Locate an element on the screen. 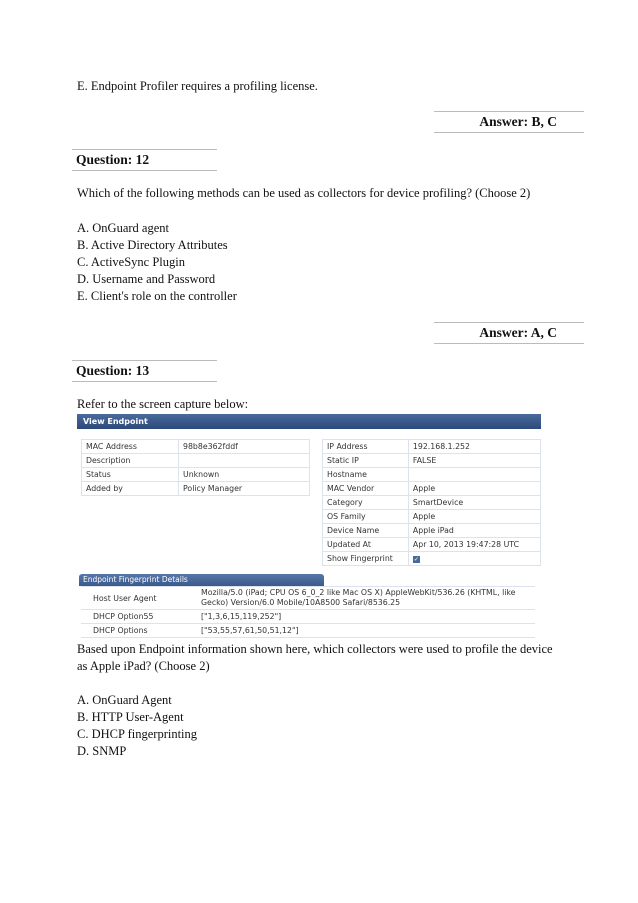 This screenshot has width=638, height=903. table-row: IP Address 192.168.1.252 is located at coordinates (431, 446).